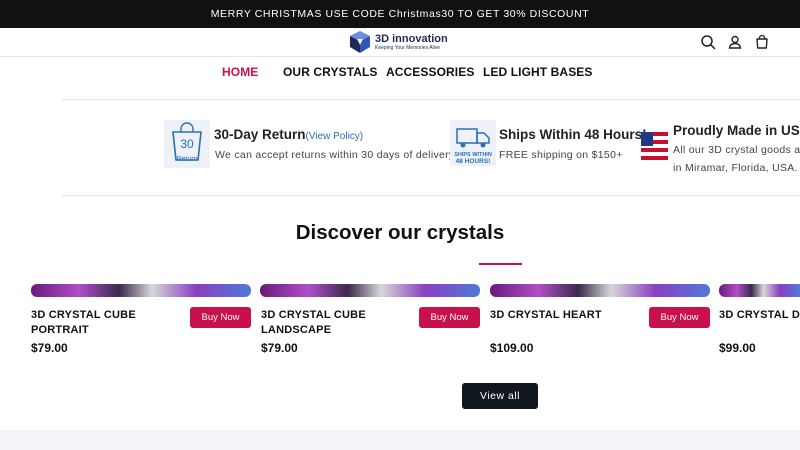 This screenshot has width=800, height=450. I want to click on cube-logo-icon, so click(360, 42).